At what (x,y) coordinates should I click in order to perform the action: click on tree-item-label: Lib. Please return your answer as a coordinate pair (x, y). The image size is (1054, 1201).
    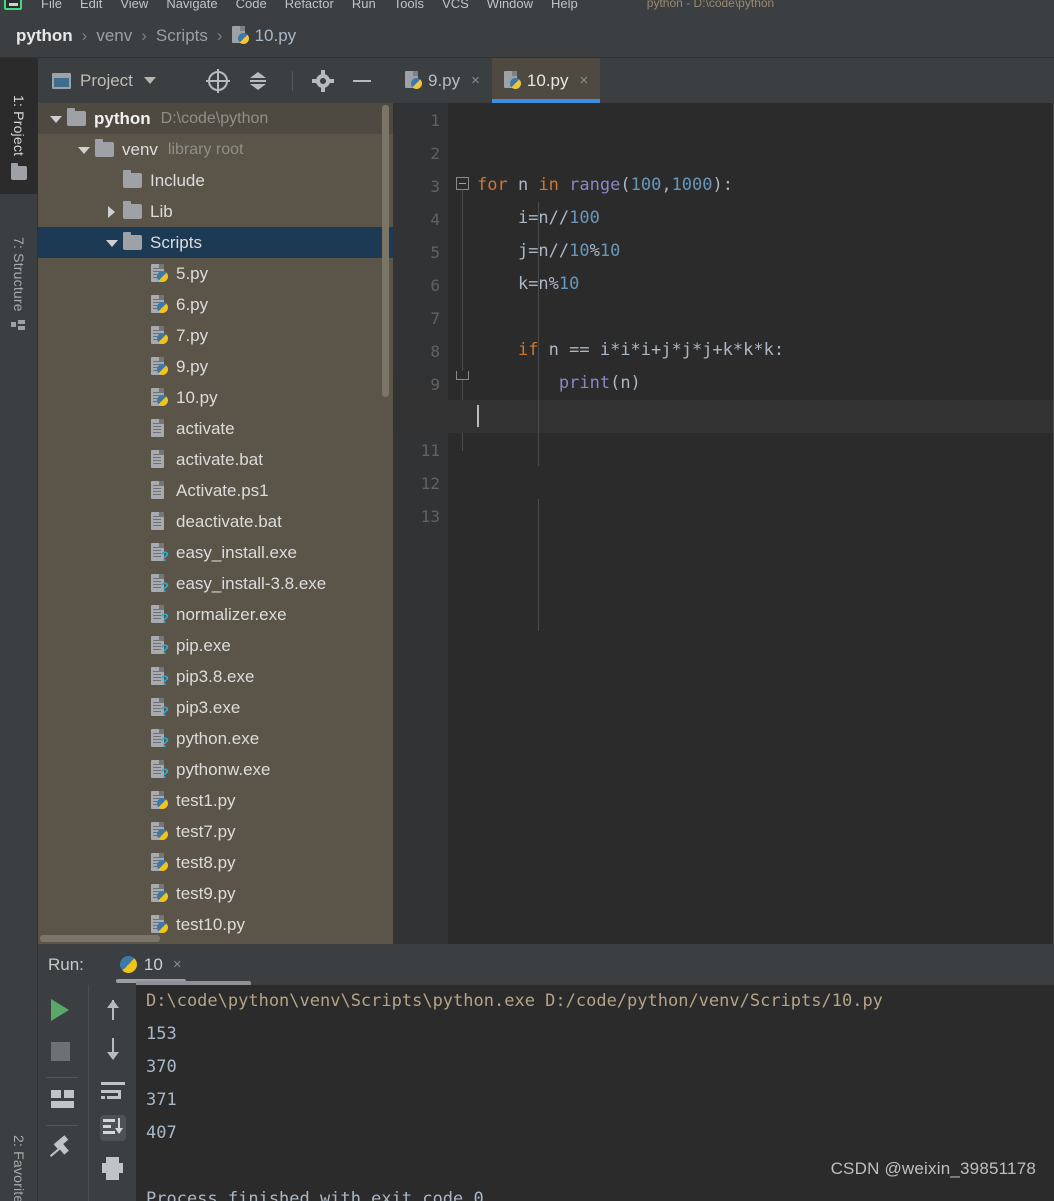
    Looking at the image, I should click on (161, 211).